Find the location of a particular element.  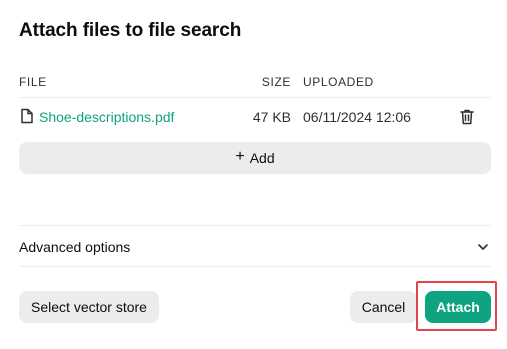

file-uploaded-date: 06/11/2024 12:06 is located at coordinates (357, 117).